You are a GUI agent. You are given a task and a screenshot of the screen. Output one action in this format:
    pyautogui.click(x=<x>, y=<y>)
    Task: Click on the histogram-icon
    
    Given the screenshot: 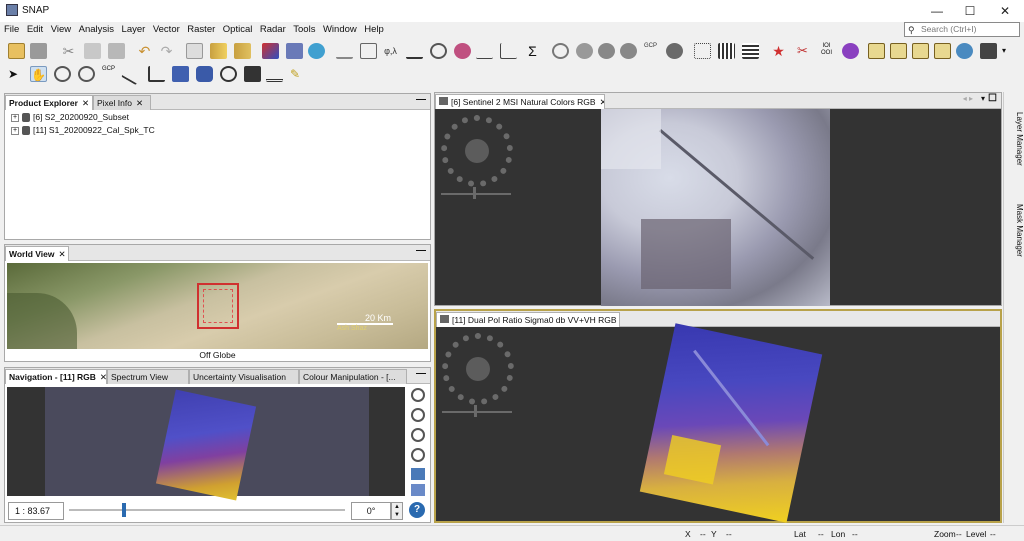 What is the action you would take?
    pyautogui.click(x=414, y=51)
    